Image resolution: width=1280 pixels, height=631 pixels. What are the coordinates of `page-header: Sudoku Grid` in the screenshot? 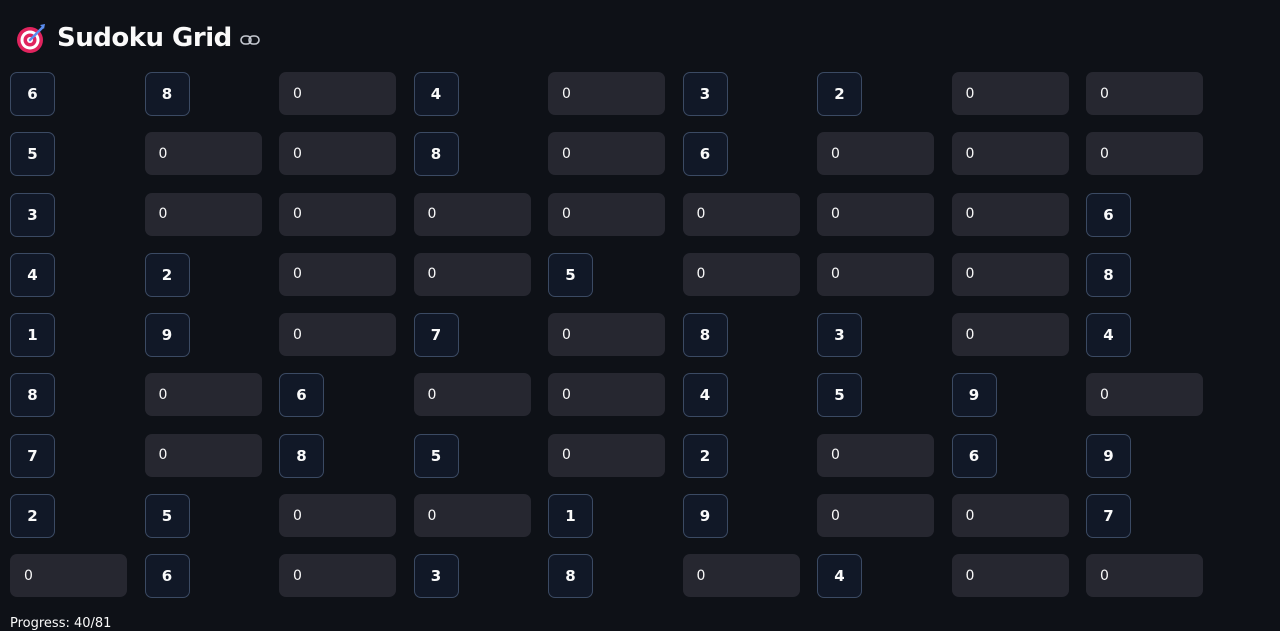 It's located at (137, 38).